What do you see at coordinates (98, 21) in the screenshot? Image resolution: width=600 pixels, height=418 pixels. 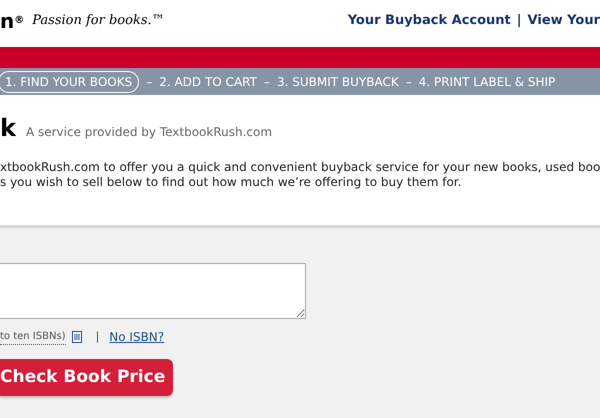 I see `tagline: Passion for books.™` at bounding box center [98, 21].